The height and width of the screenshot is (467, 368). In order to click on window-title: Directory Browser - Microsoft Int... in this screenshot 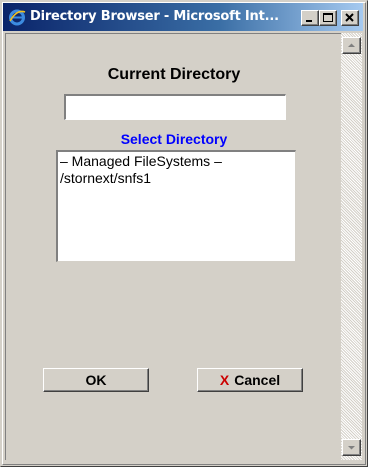, I will do `click(154, 16)`.